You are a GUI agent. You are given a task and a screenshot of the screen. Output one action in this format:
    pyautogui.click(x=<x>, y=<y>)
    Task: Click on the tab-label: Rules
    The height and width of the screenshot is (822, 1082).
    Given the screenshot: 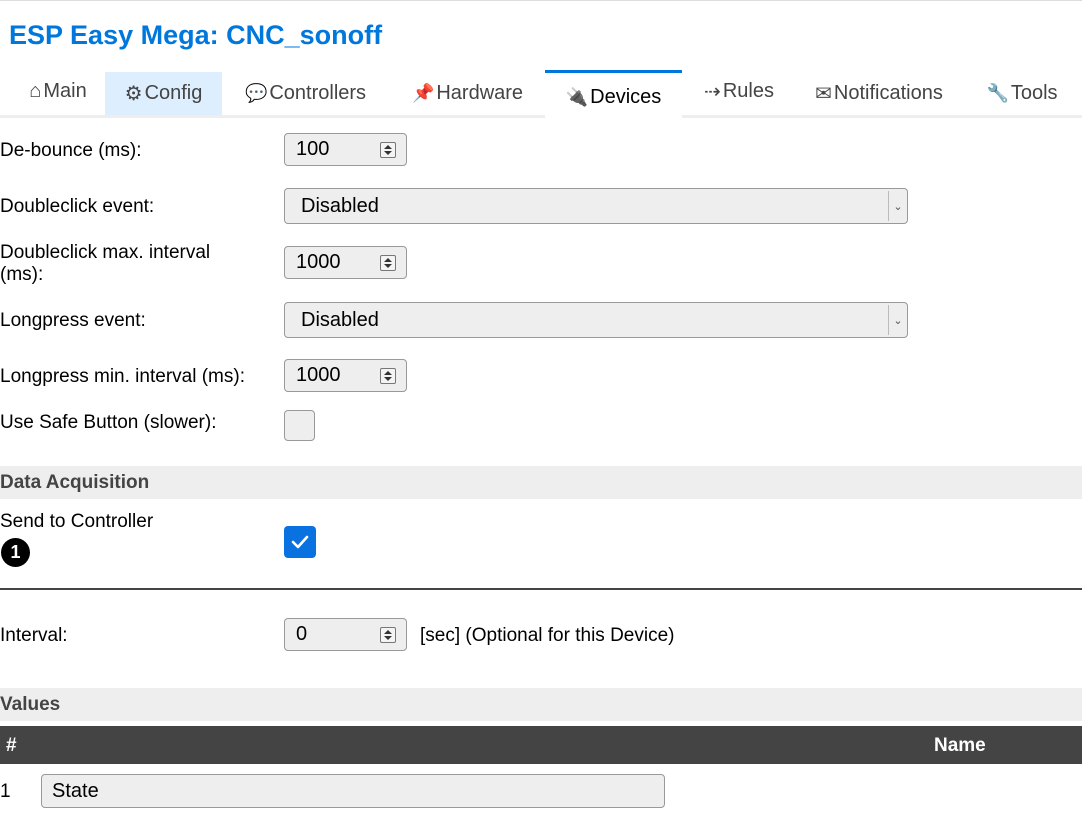 What is the action you would take?
    pyautogui.click(x=748, y=91)
    